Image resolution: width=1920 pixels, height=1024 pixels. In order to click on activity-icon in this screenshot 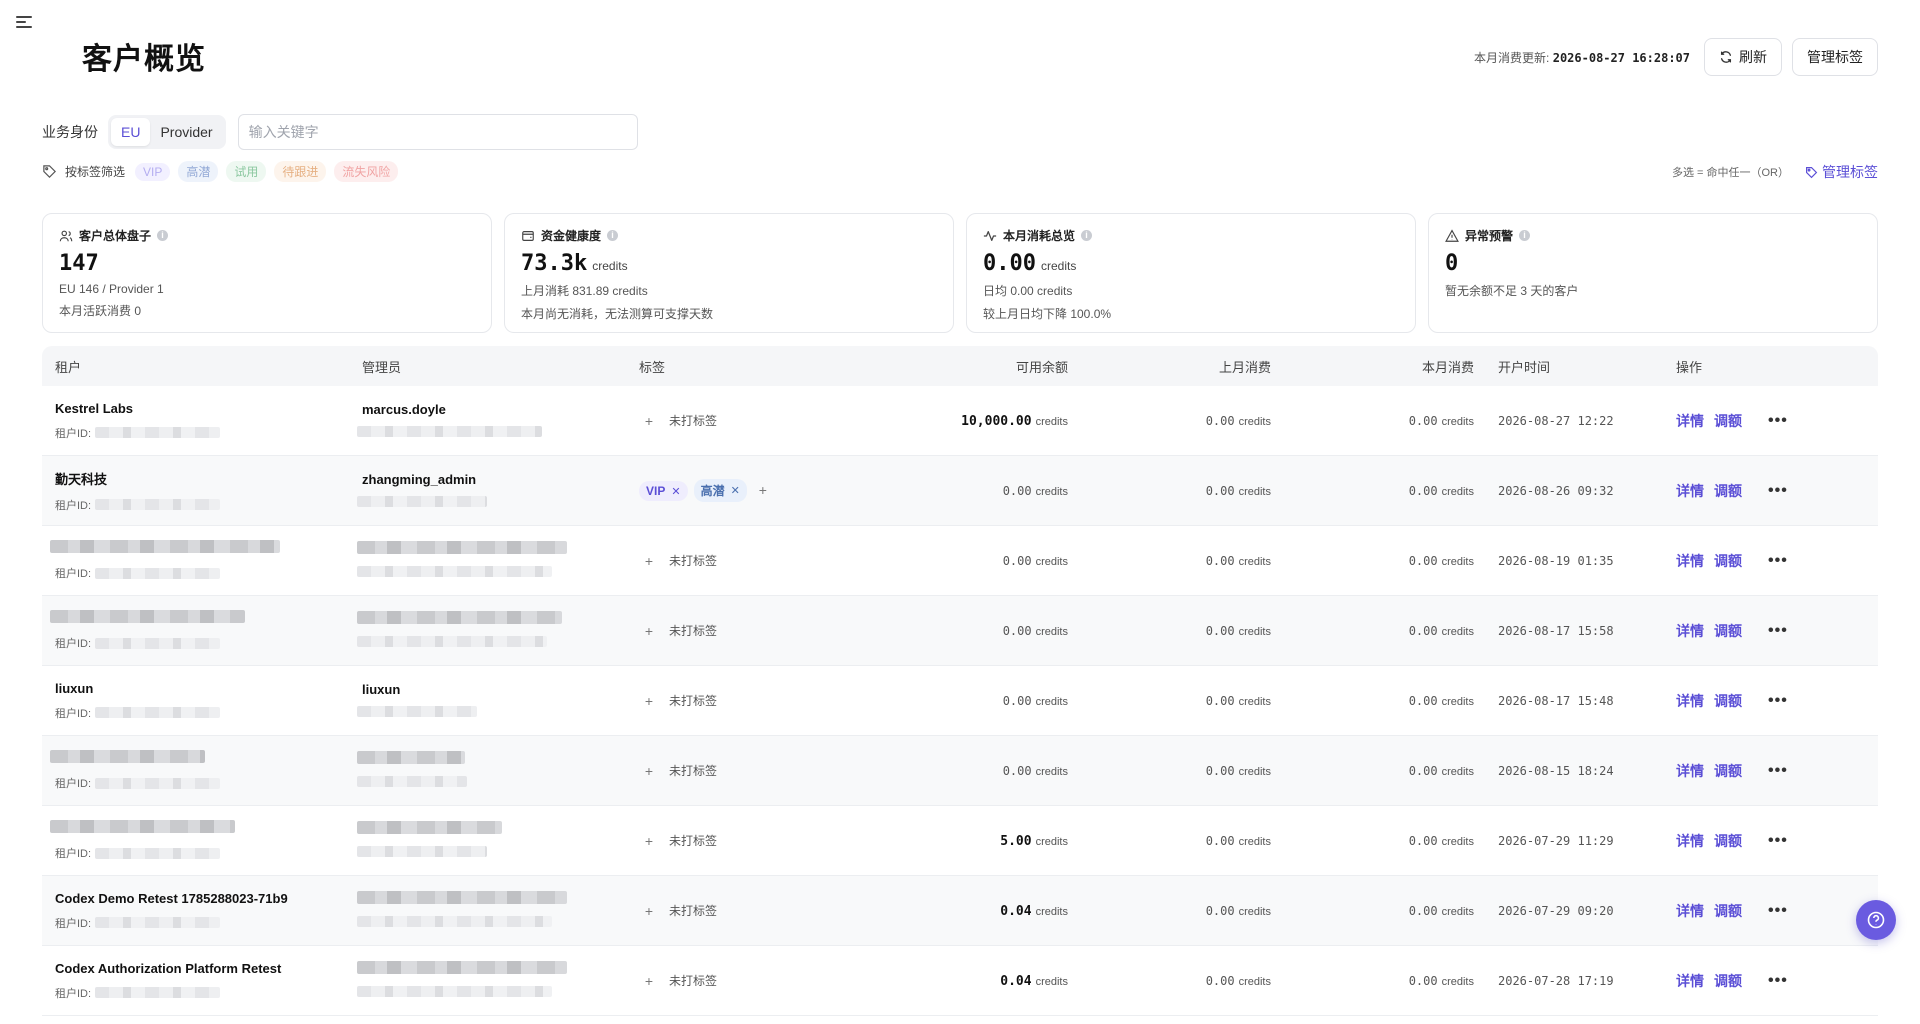, I will do `click(990, 235)`.